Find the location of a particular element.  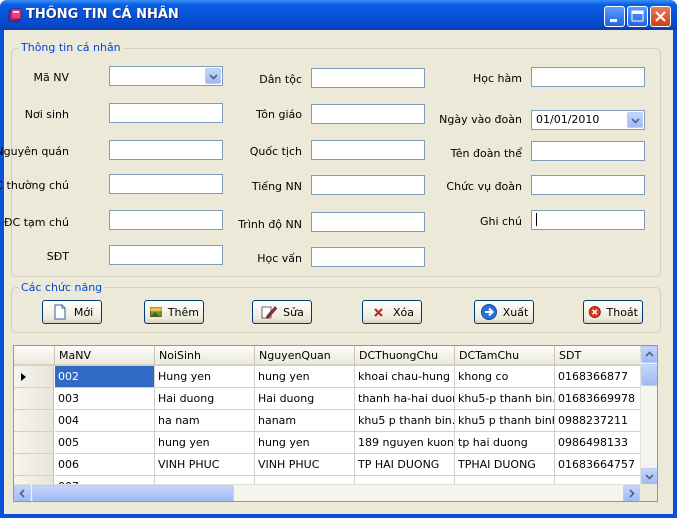

sua-button: Sửa is located at coordinates (282, 312).